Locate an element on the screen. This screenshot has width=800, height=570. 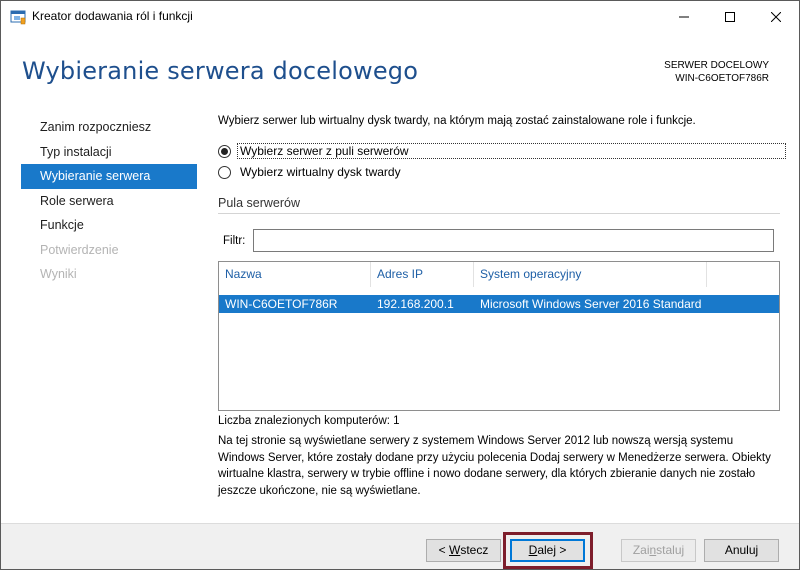
minimize-icon is located at coordinates (684, 17).